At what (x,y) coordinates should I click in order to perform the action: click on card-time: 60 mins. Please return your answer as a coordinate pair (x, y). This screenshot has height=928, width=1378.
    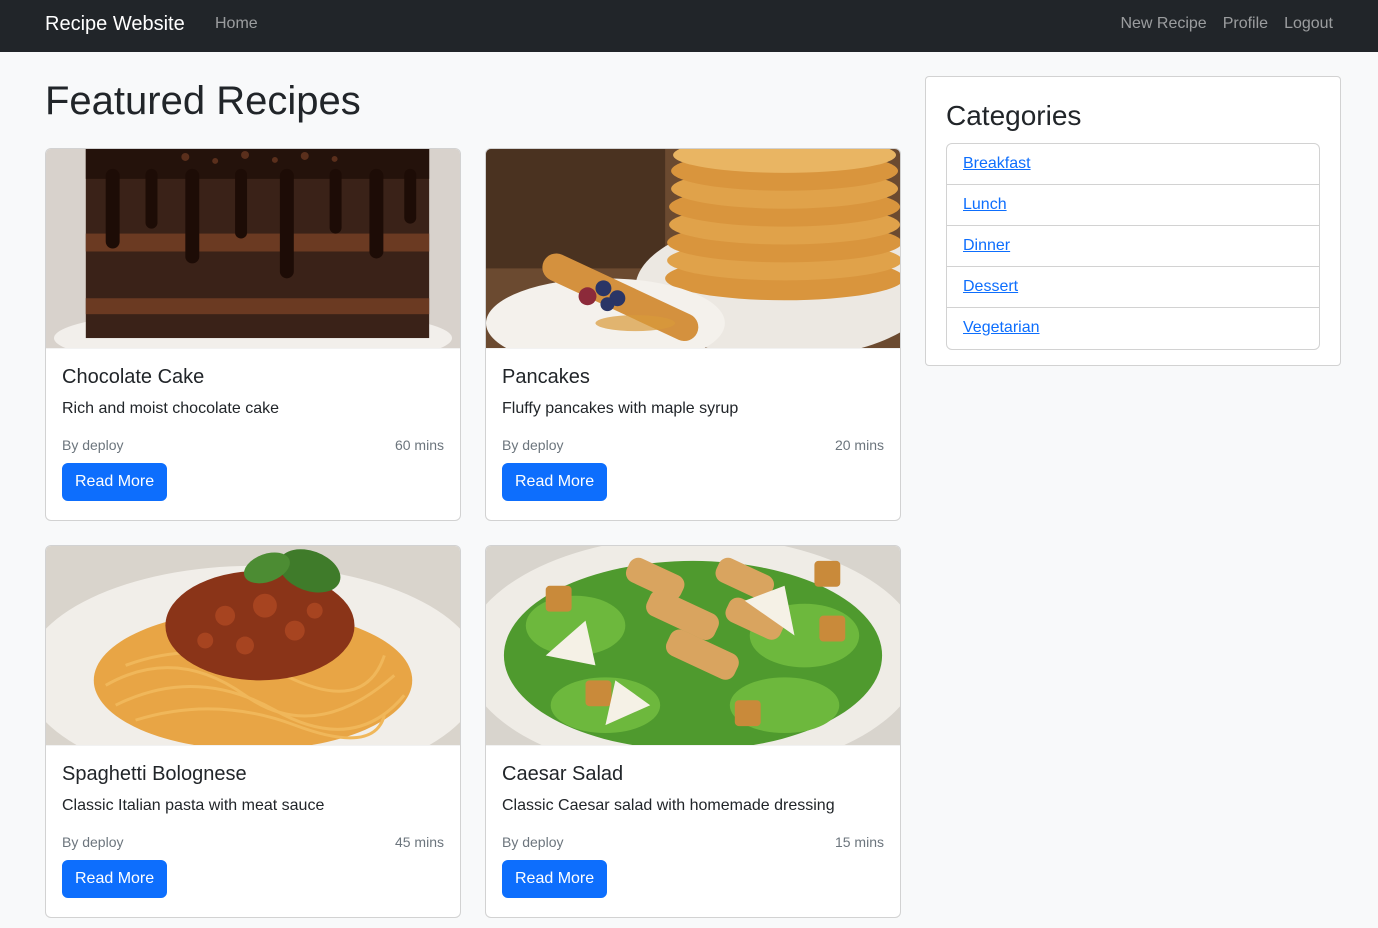
    Looking at the image, I should click on (419, 445).